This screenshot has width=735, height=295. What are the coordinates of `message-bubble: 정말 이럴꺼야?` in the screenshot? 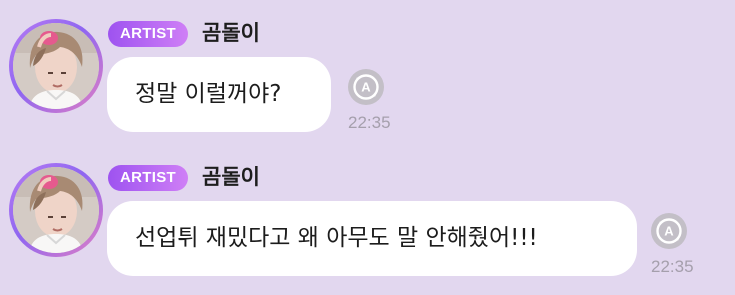 It's located at (219, 94).